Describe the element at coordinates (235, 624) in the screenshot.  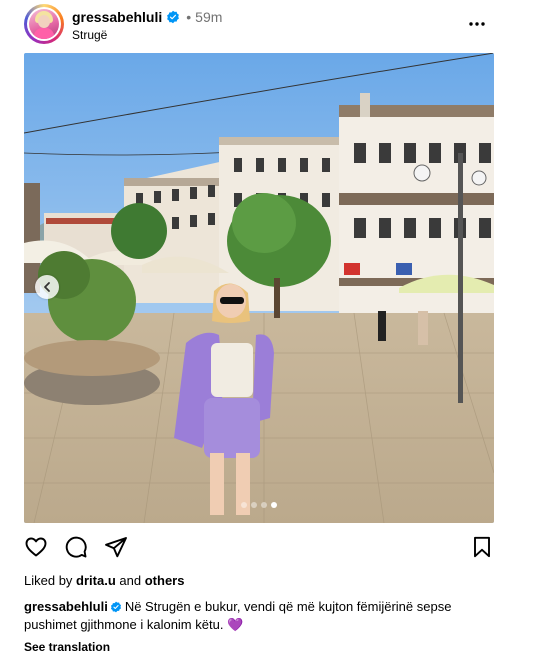
I see `purple-heart-emoji: 💜` at that location.